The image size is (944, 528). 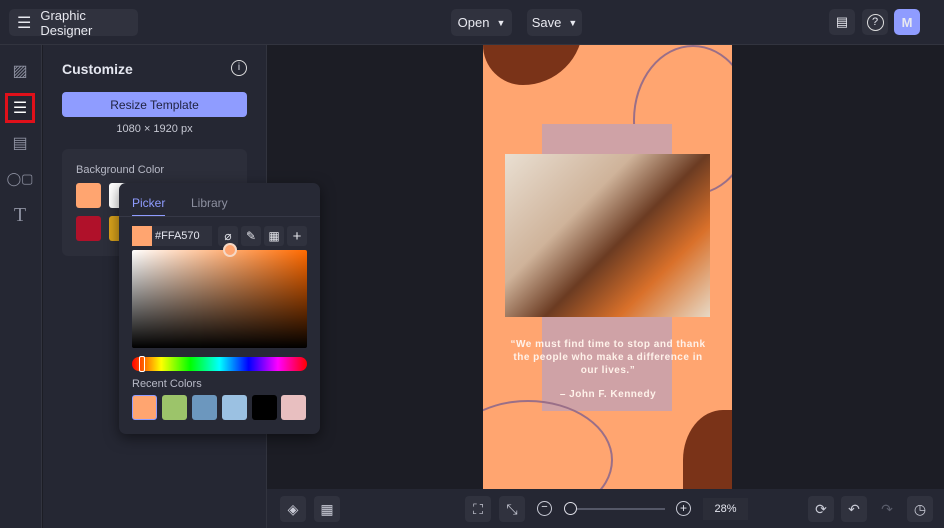 What do you see at coordinates (615, 509) in the screenshot?
I see `zoom-slider` at bounding box center [615, 509].